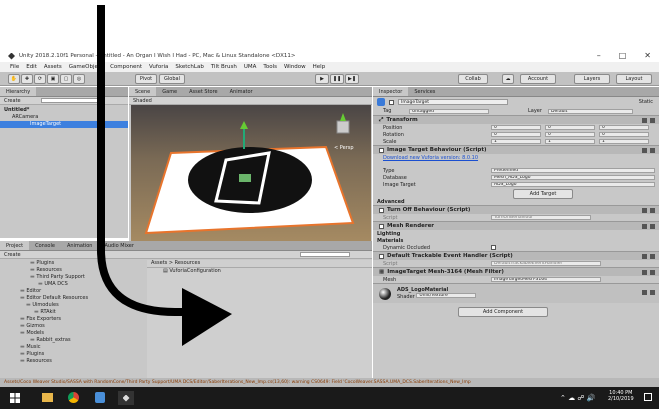  Describe the element at coordinates (72, 319) in the screenshot. I see `folder-item: ▬ Fbx Exporters` at that location.